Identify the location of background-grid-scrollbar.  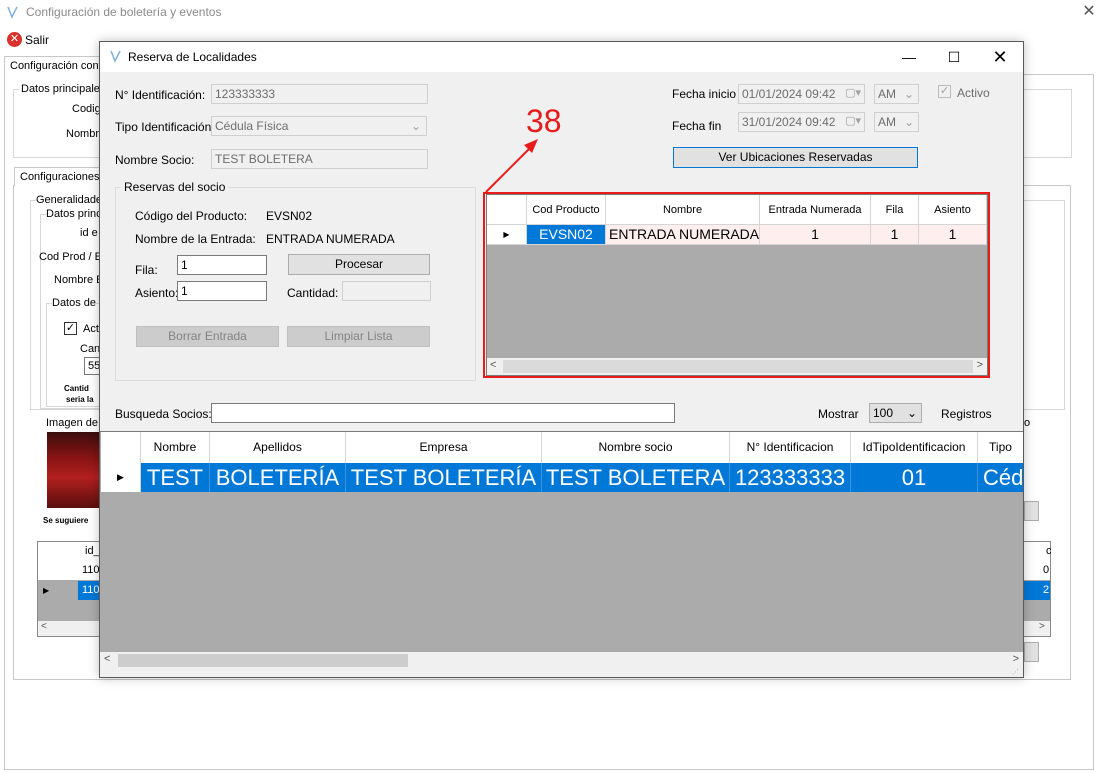
(69, 628).